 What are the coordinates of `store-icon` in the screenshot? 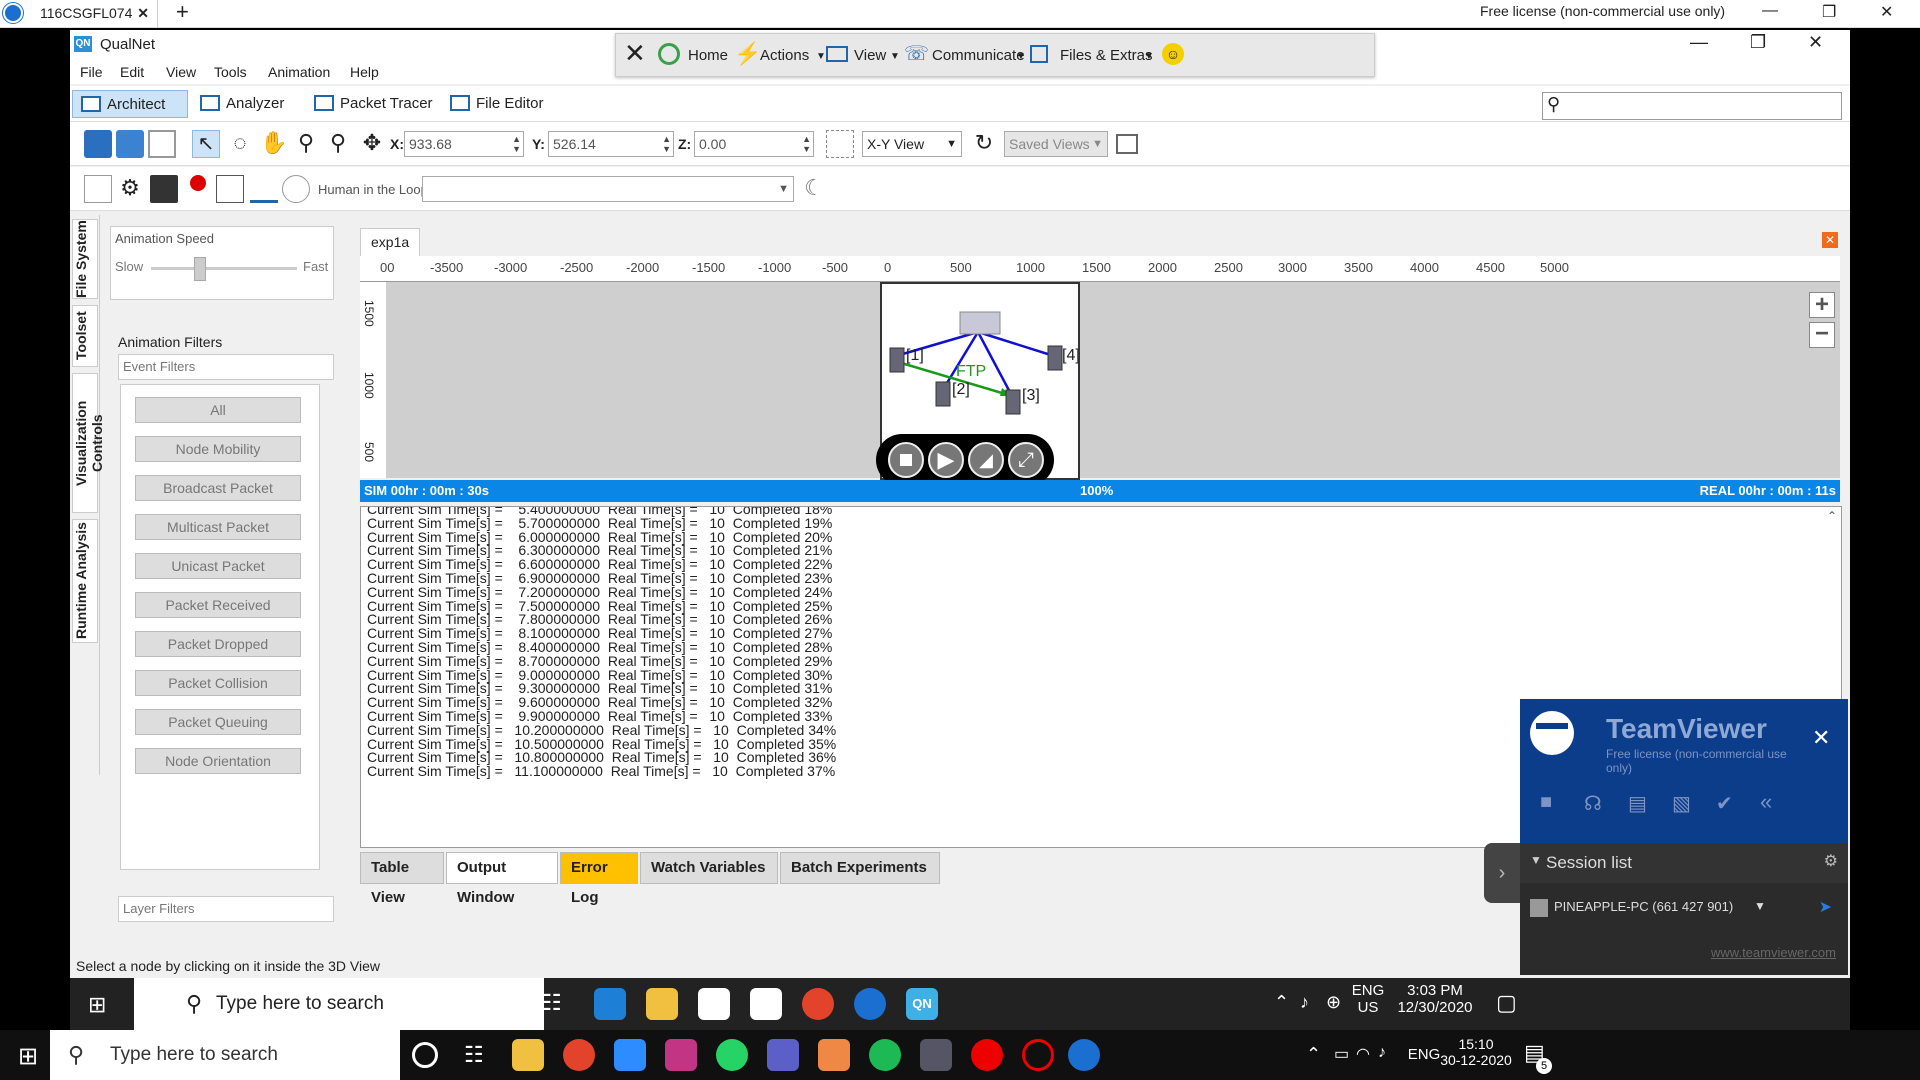 It's located at (714, 1004).